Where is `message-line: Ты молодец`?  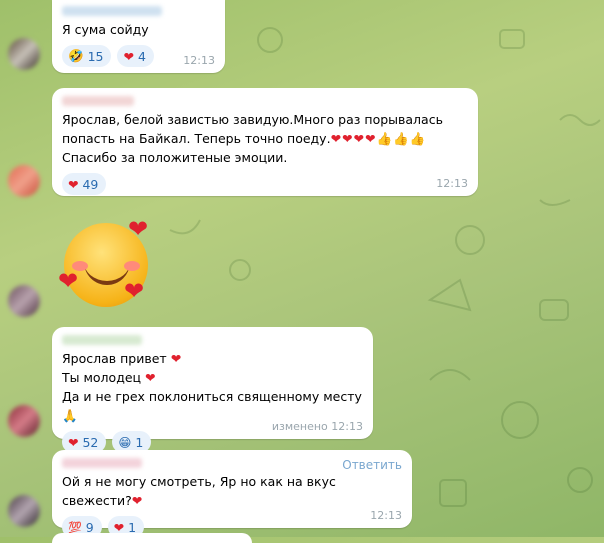 message-line: Ты молодец is located at coordinates (102, 377).